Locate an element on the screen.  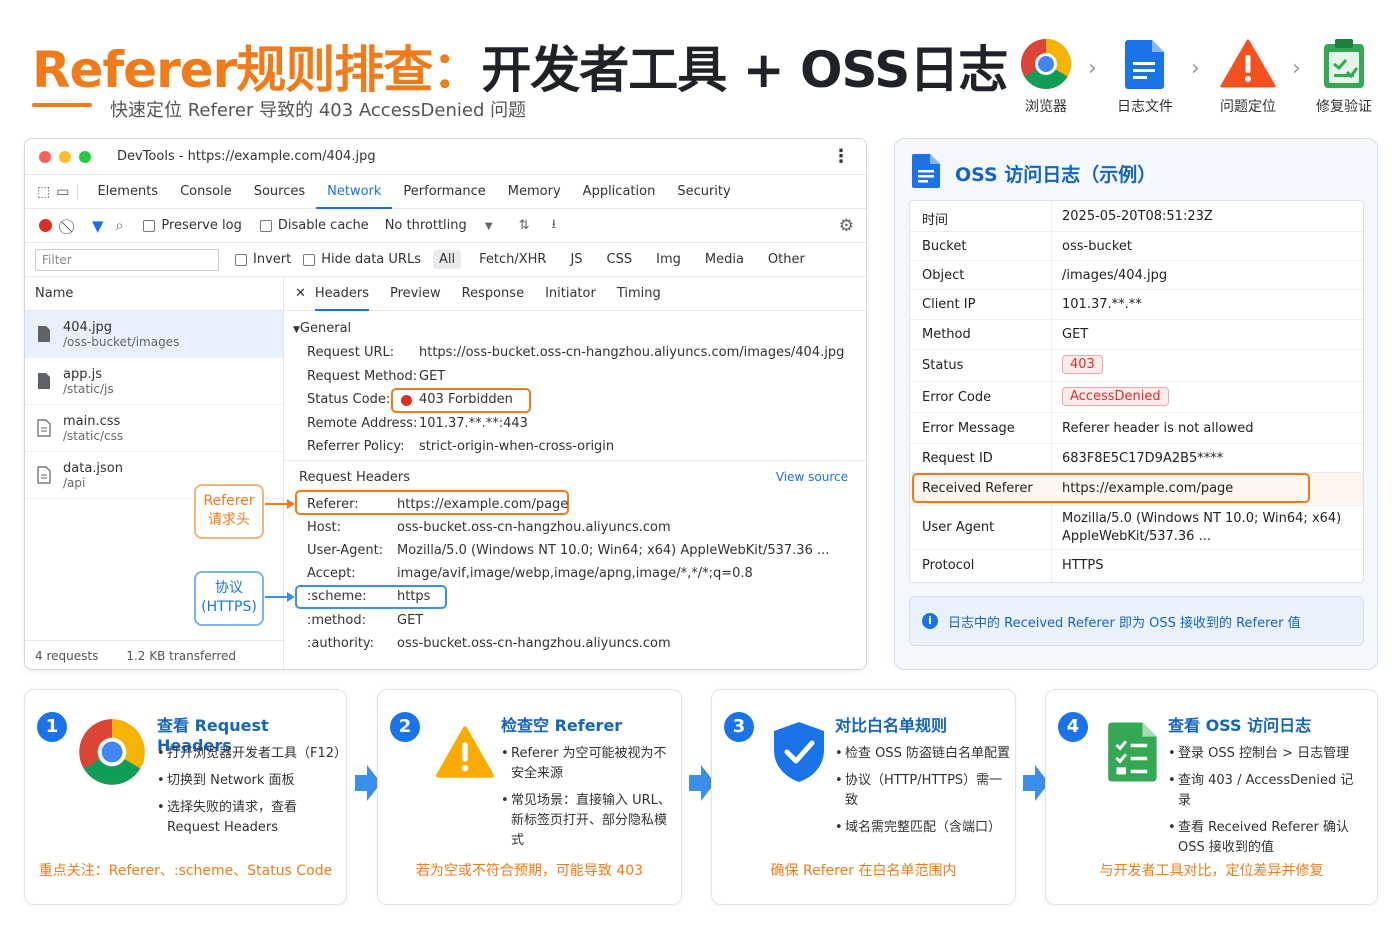
tab-preview: Preview is located at coordinates (415, 293).